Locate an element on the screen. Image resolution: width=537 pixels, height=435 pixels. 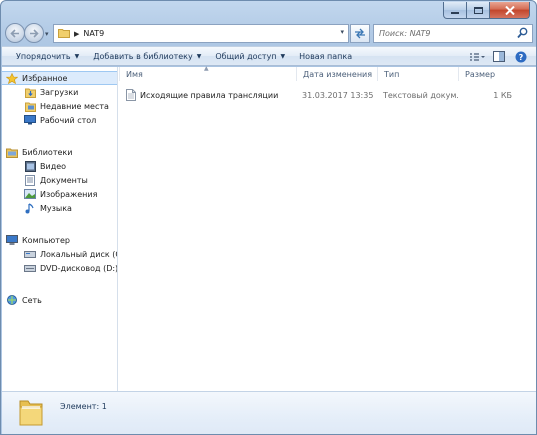
address-bar: ▶ NAT9 ▾ is located at coordinates (201, 33).